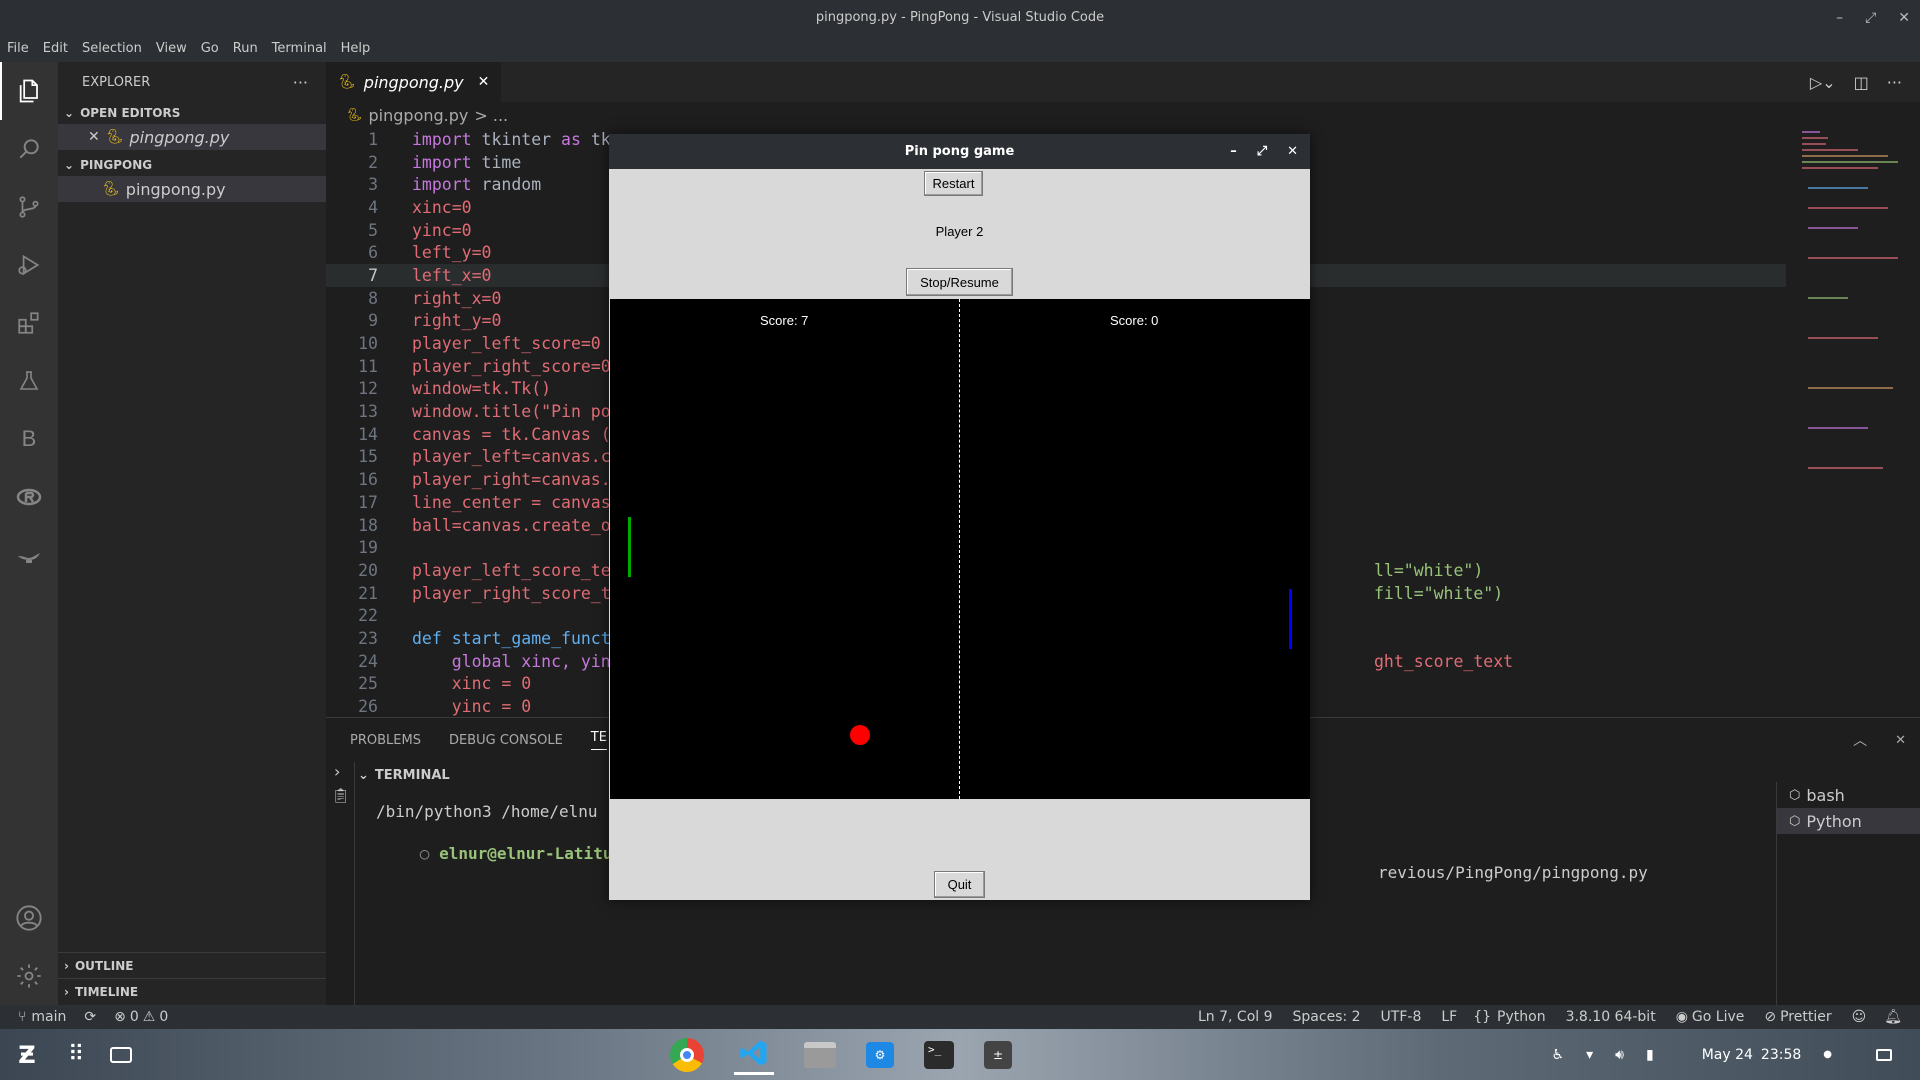  I want to click on line-number: 6, so click(373, 253).